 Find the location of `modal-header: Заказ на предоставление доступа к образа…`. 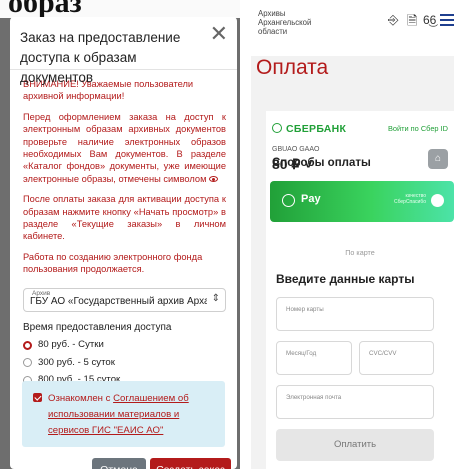

modal-header: Заказ на предоставление доступа к образа… is located at coordinates (123, 51).